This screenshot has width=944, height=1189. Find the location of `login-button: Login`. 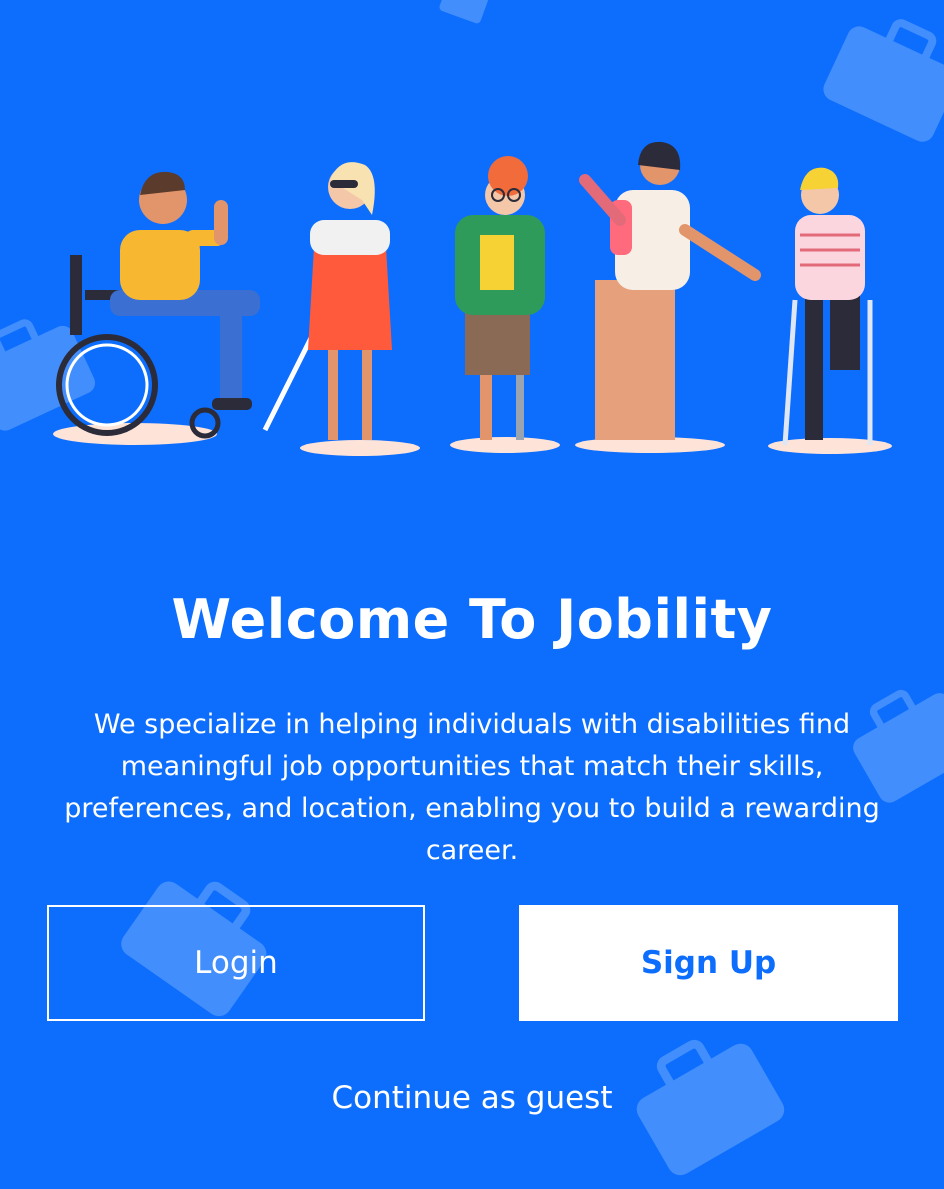

login-button: Login is located at coordinates (236, 963).